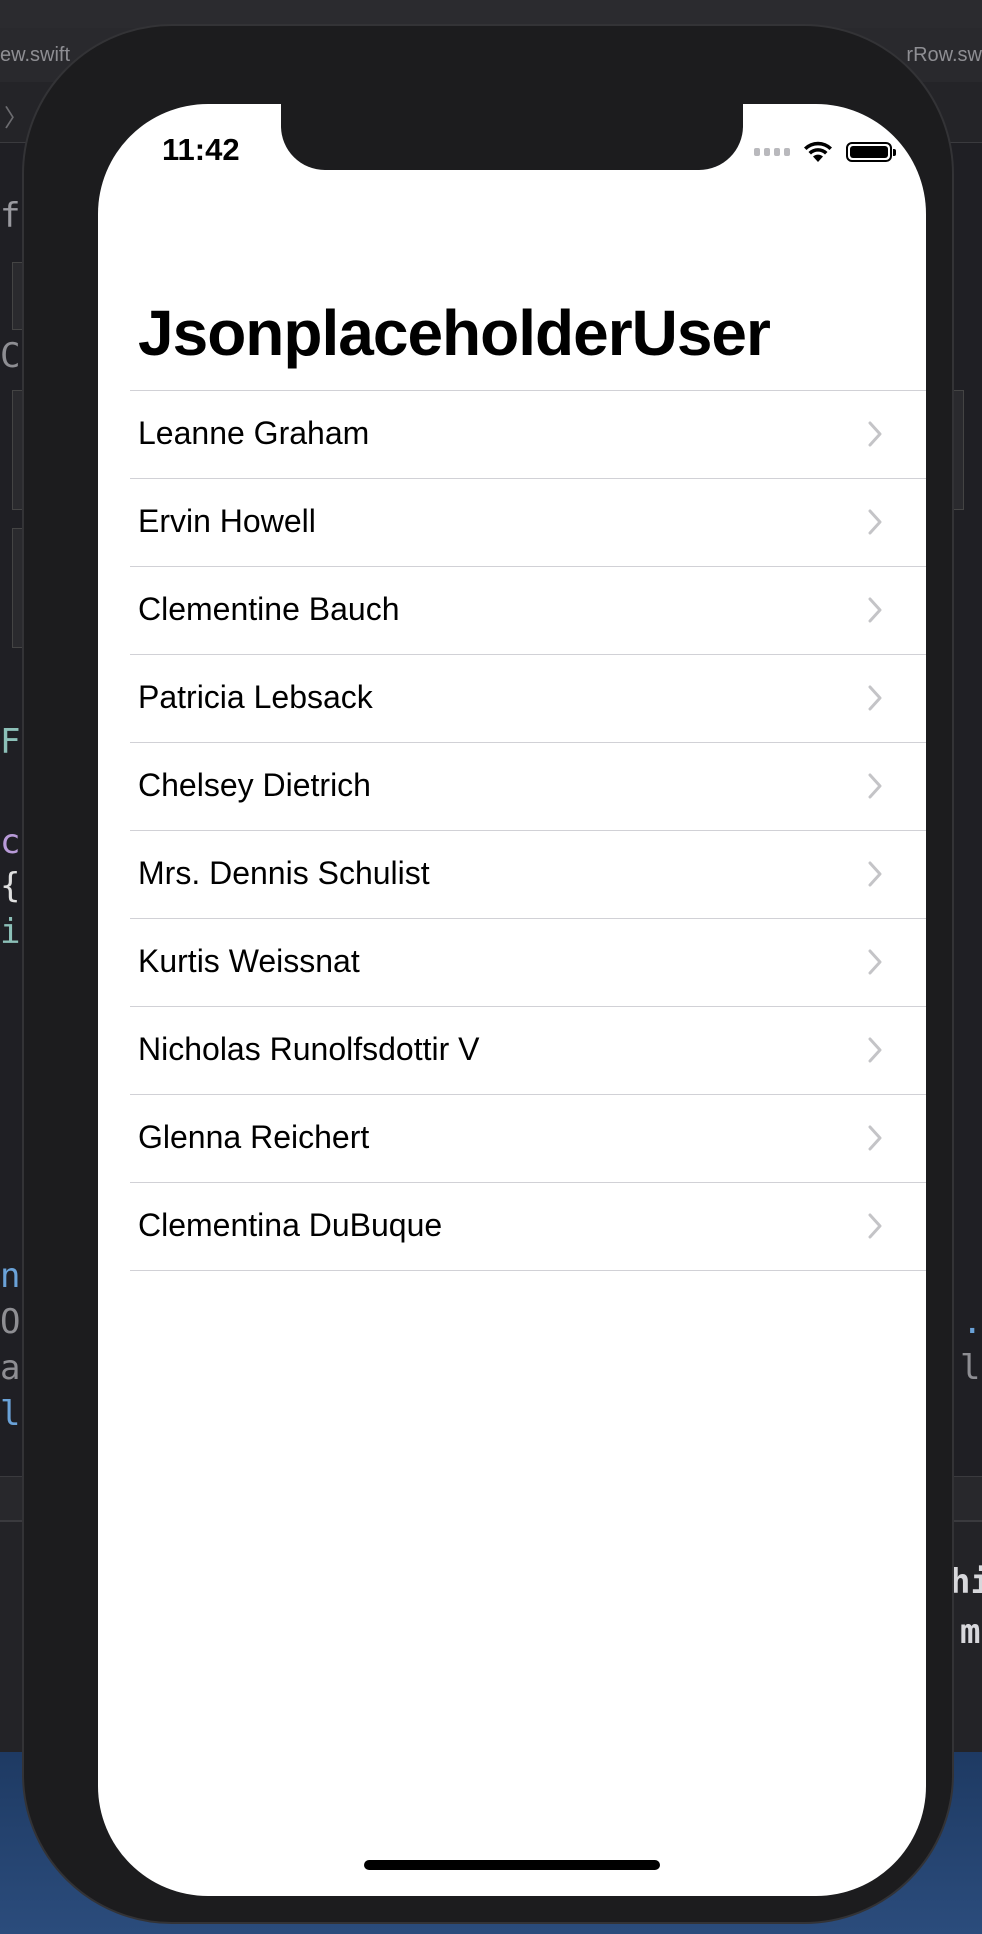 The height and width of the screenshot is (1934, 982). I want to click on editor-tab-left: ew.swift, so click(35, 55).